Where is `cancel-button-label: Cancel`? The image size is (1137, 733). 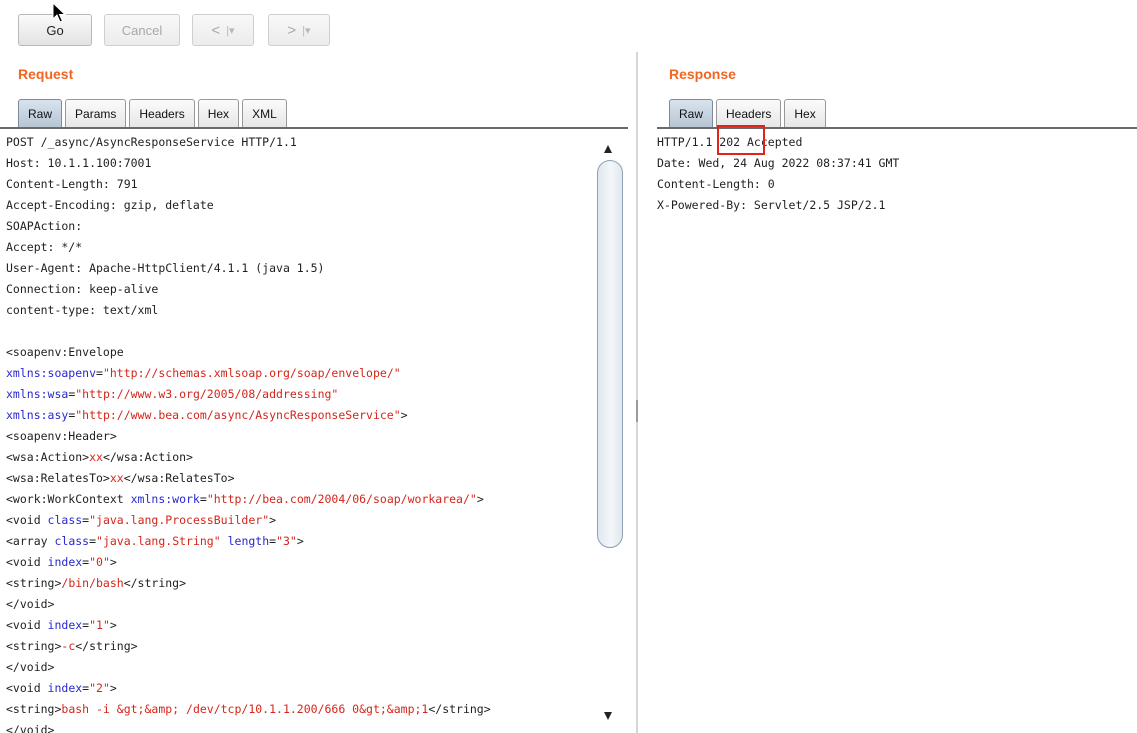 cancel-button-label: Cancel is located at coordinates (142, 30).